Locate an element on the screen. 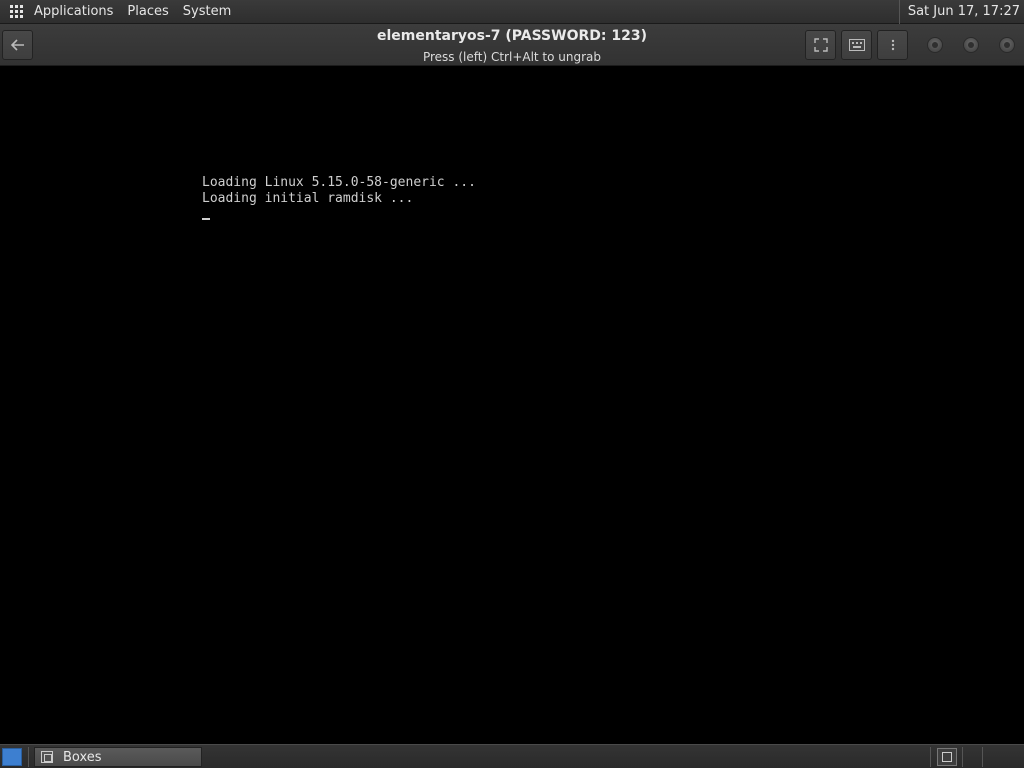  close-button is located at coordinates (1007, 45).